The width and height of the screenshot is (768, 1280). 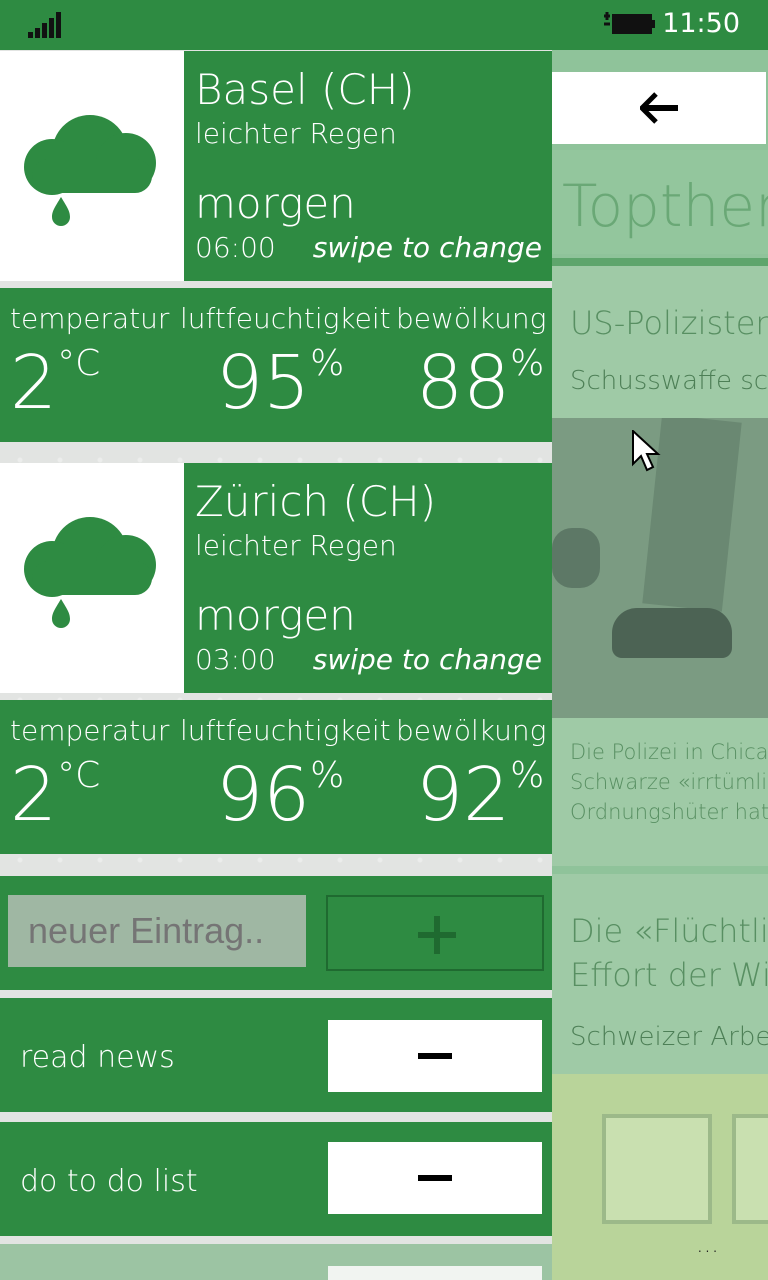 What do you see at coordinates (669, 1037) in the screenshot?
I see `article-subtitle: Schweizer Arbeit` at bounding box center [669, 1037].